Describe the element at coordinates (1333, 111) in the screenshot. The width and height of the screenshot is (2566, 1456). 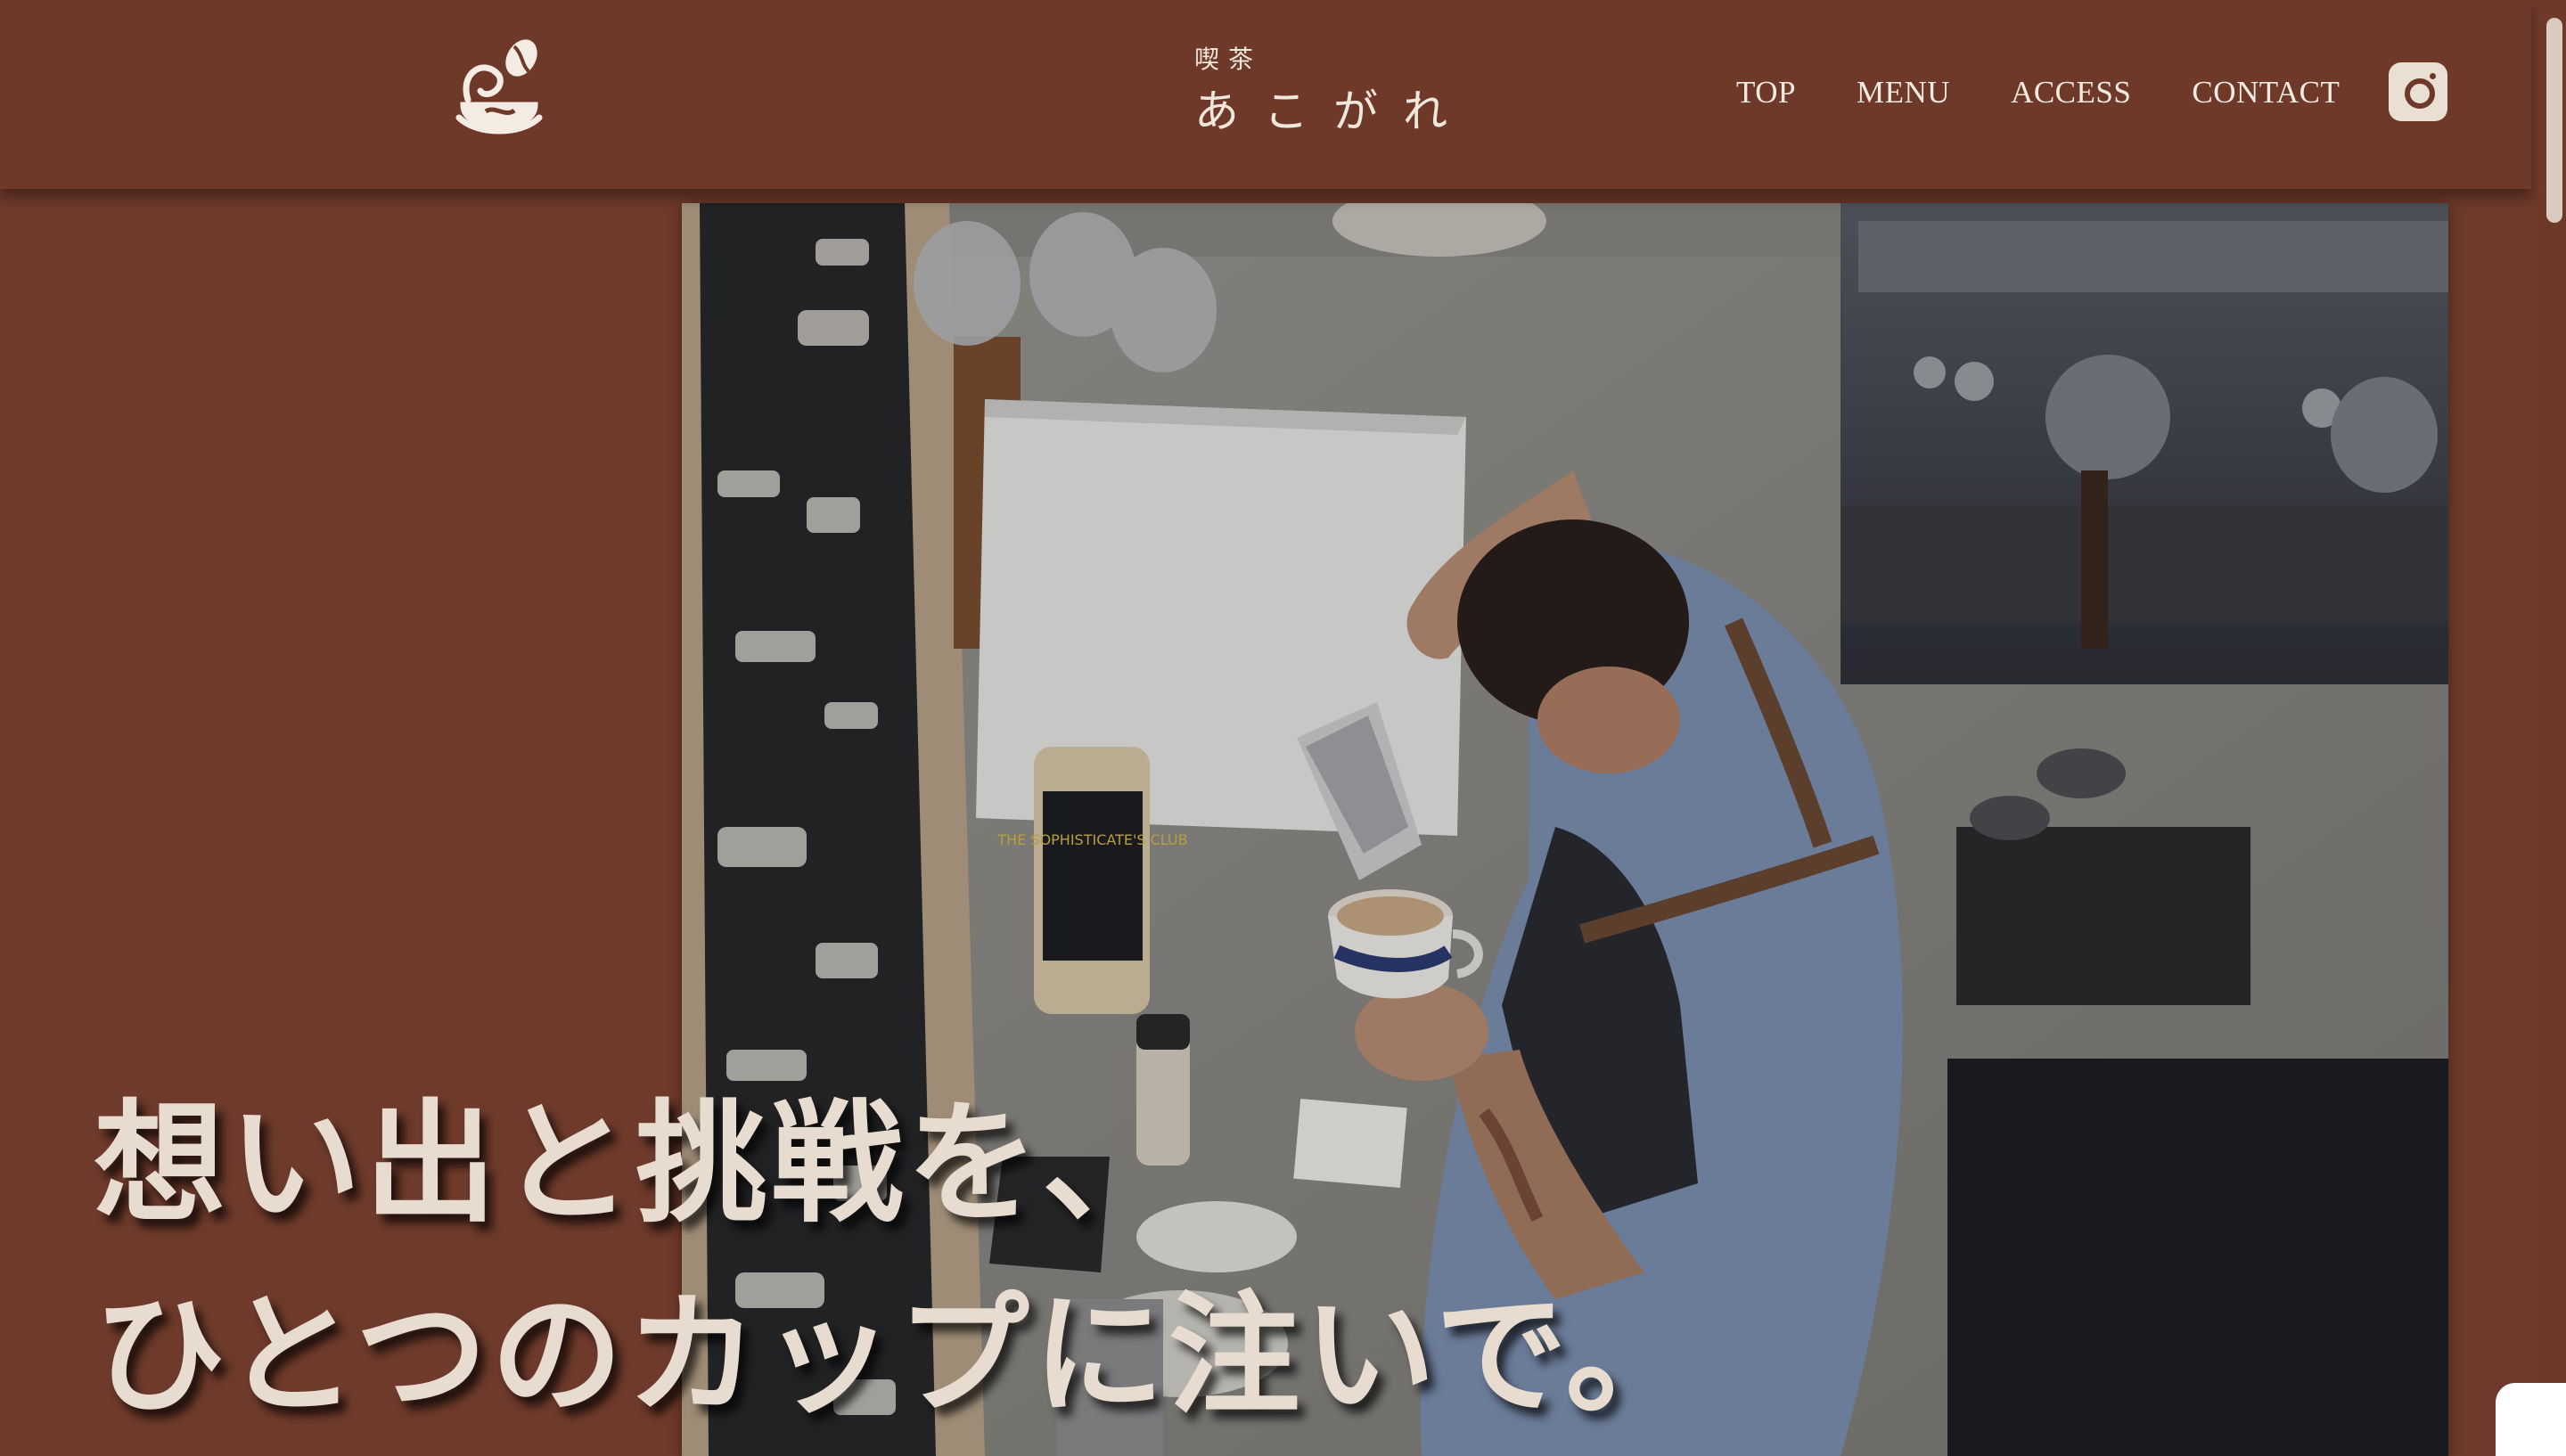
I see `brand-title: あこがれ` at that location.